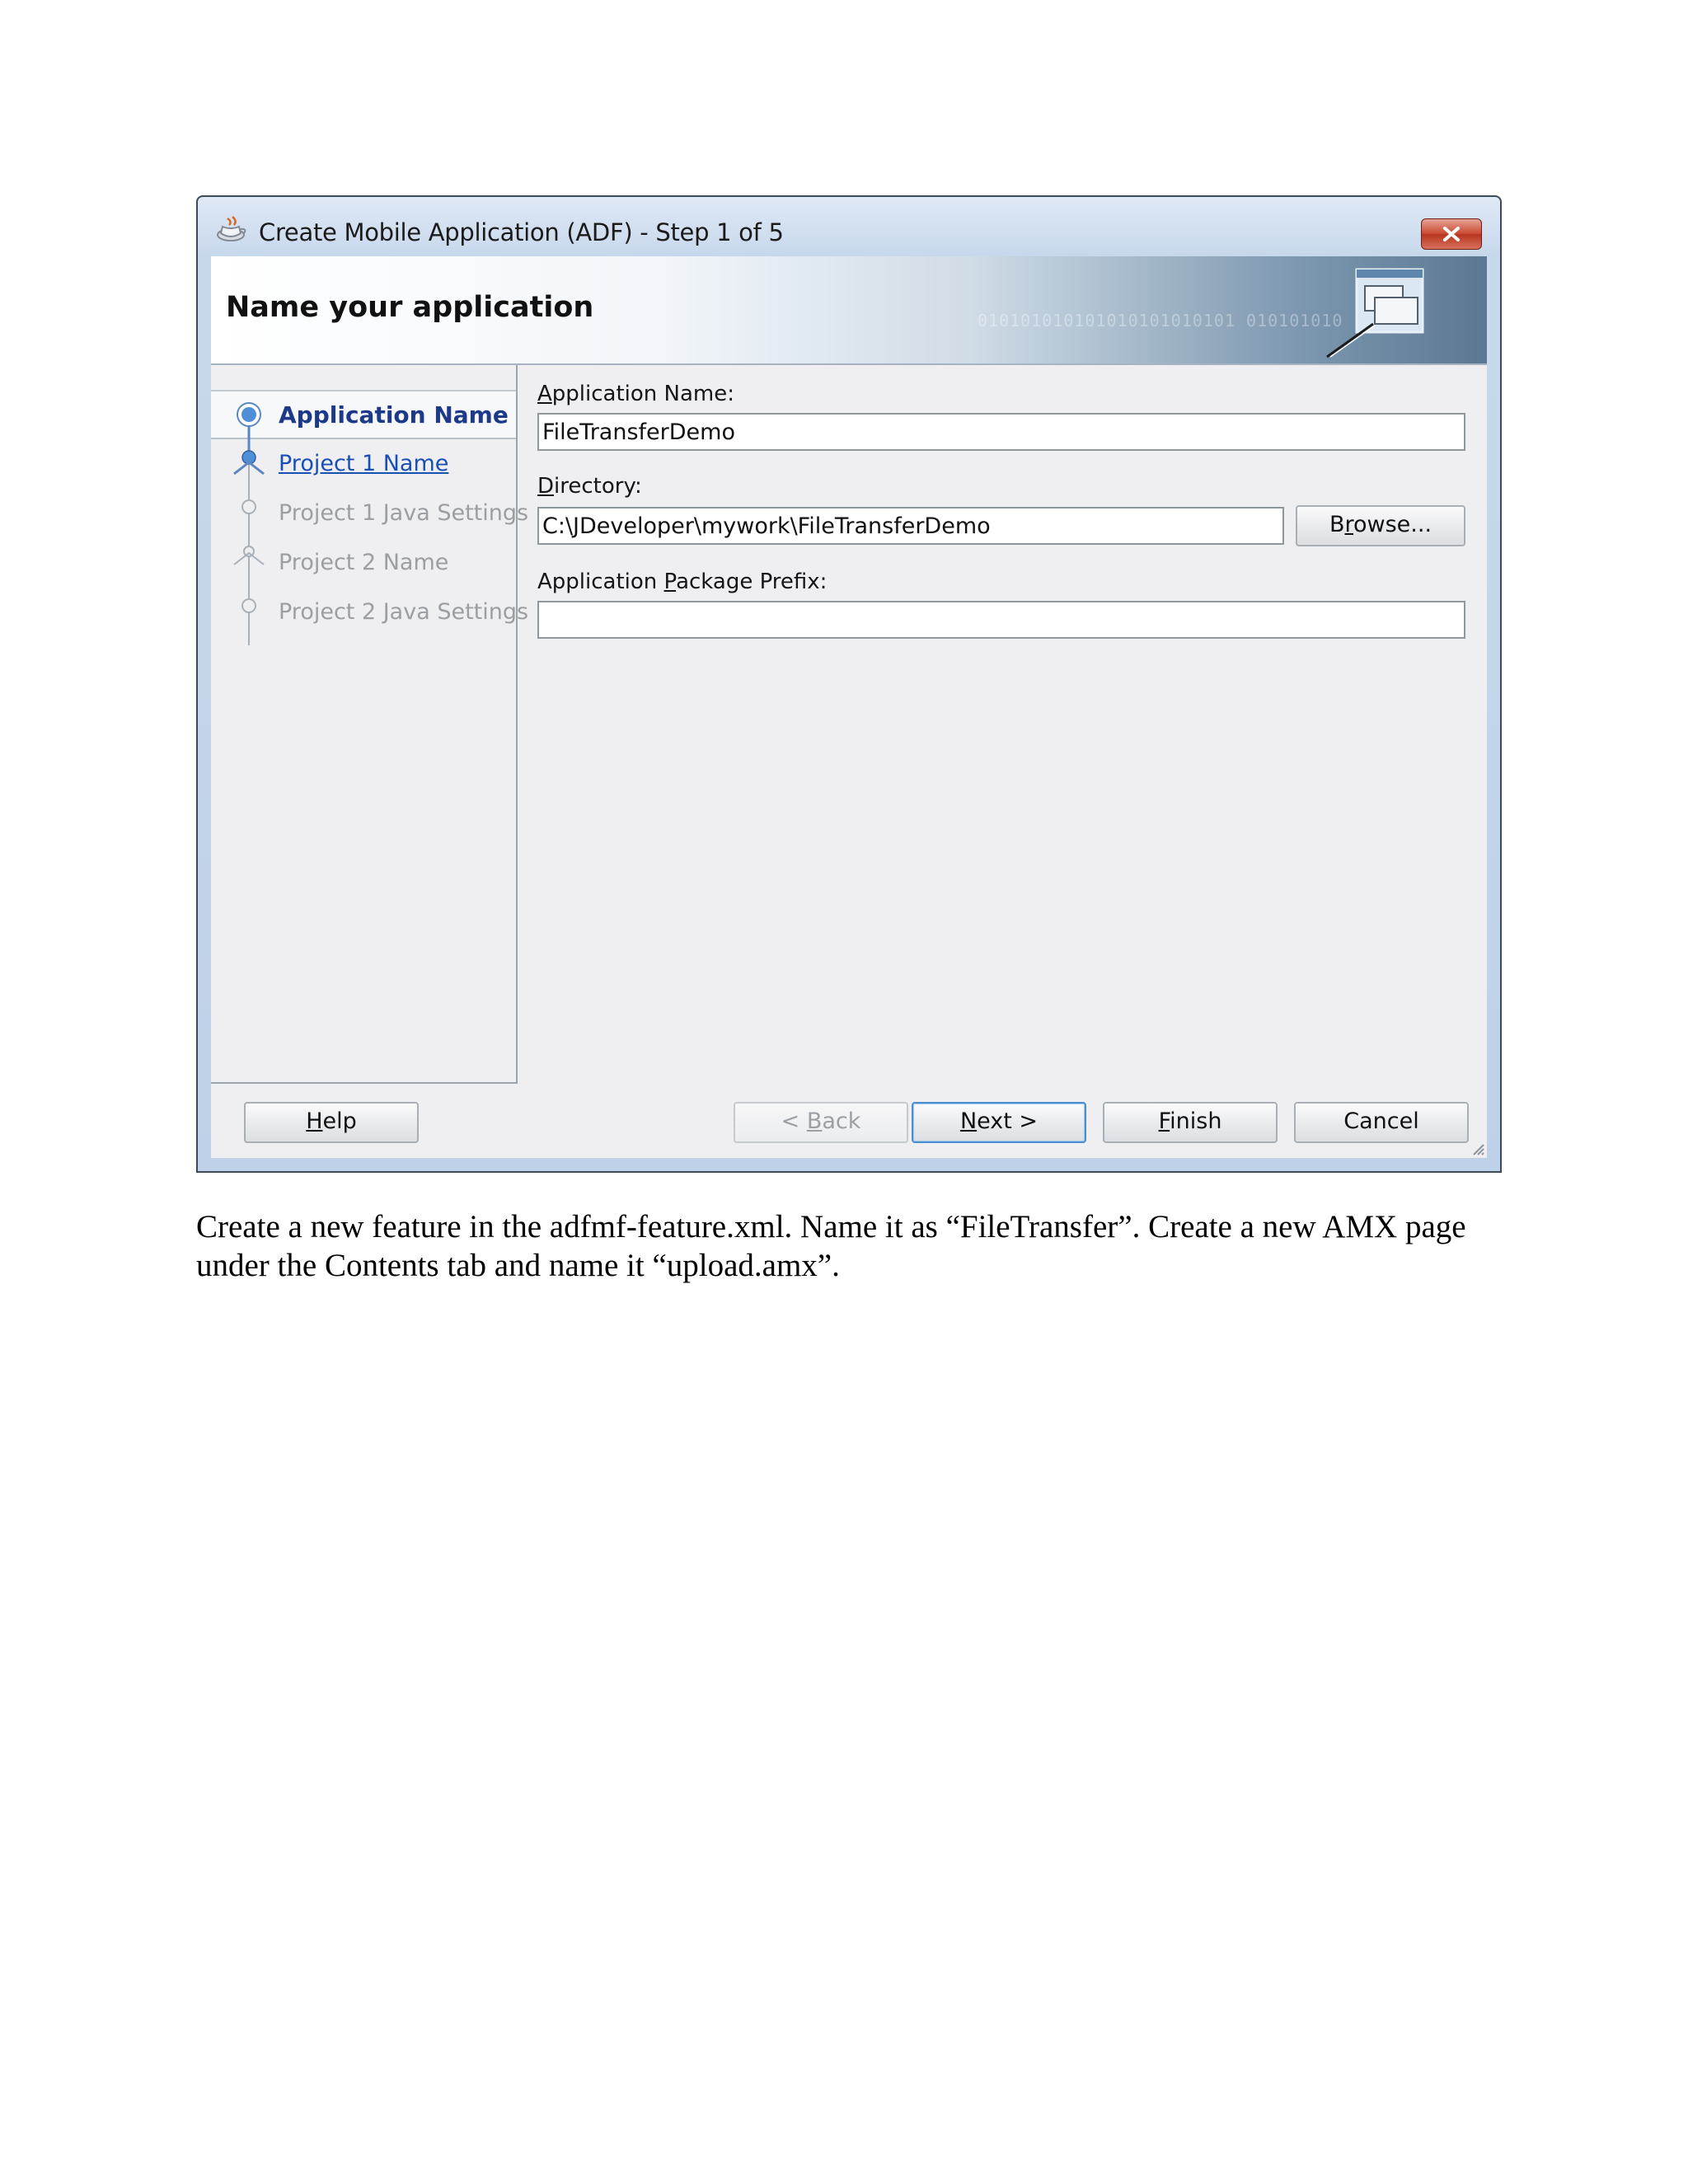 The height and width of the screenshot is (2184, 1688). What do you see at coordinates (394, 415) in the screenshot?
I see `step-application-name: Application Name` at bounding box center [394, 415].